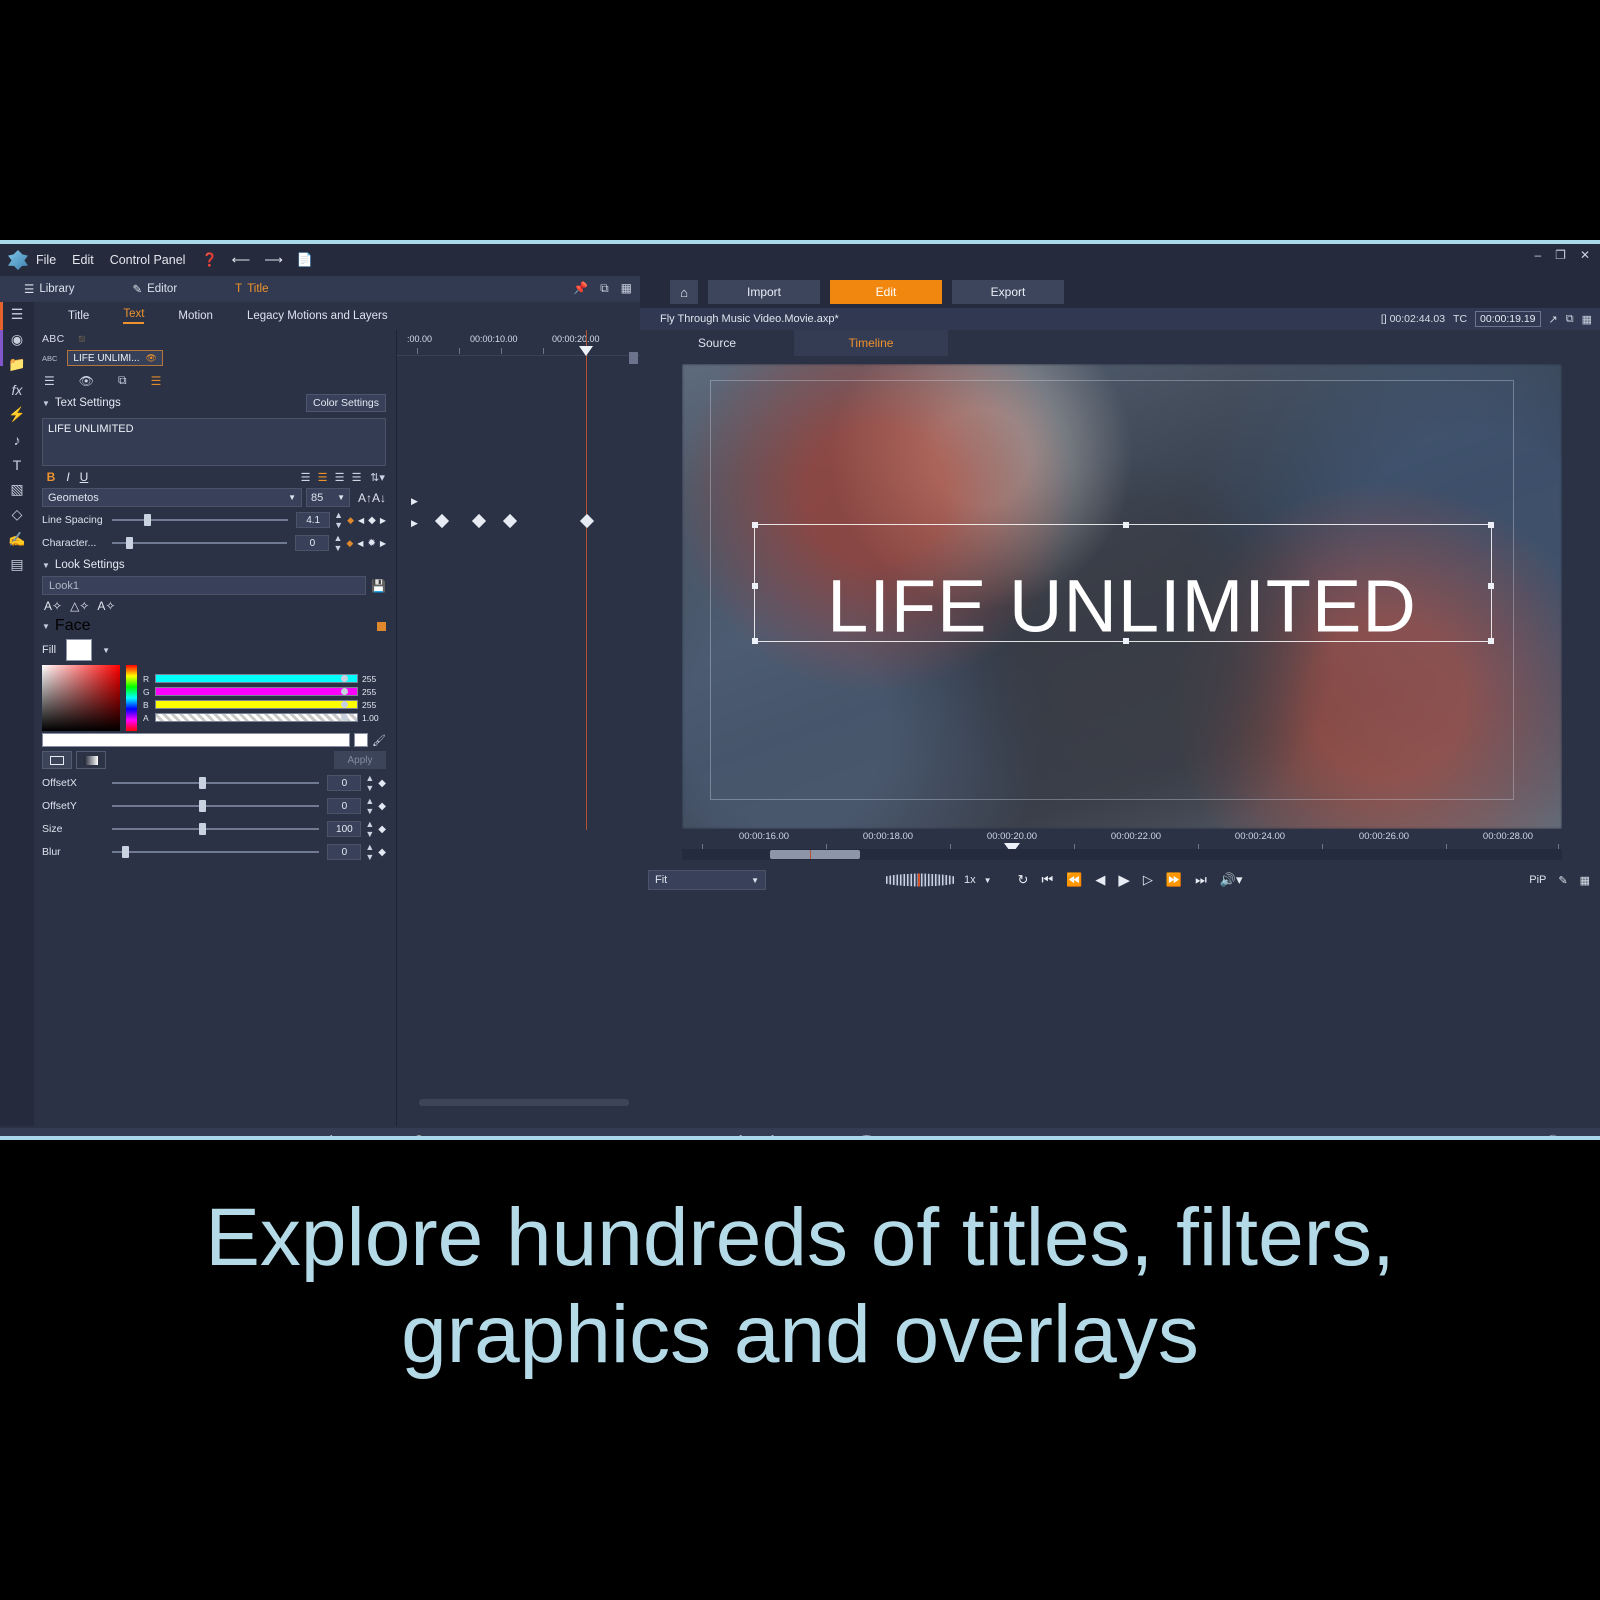 The width and height of the screenshot is (1600, 1600). I want to click on layer-row-selected: ABC LIFE UNLIMI... 👁, so click(214, 358).